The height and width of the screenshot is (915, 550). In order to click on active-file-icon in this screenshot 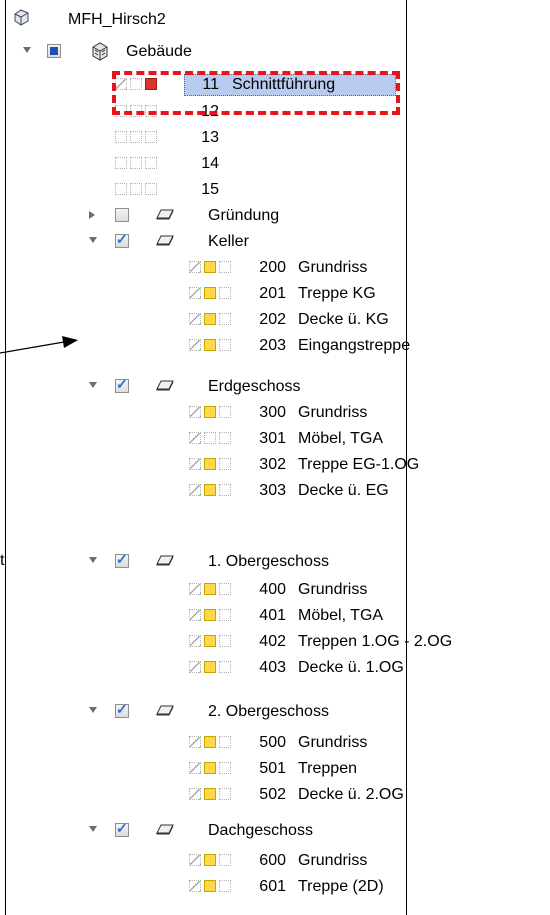, I will do `click(151, 84)`.